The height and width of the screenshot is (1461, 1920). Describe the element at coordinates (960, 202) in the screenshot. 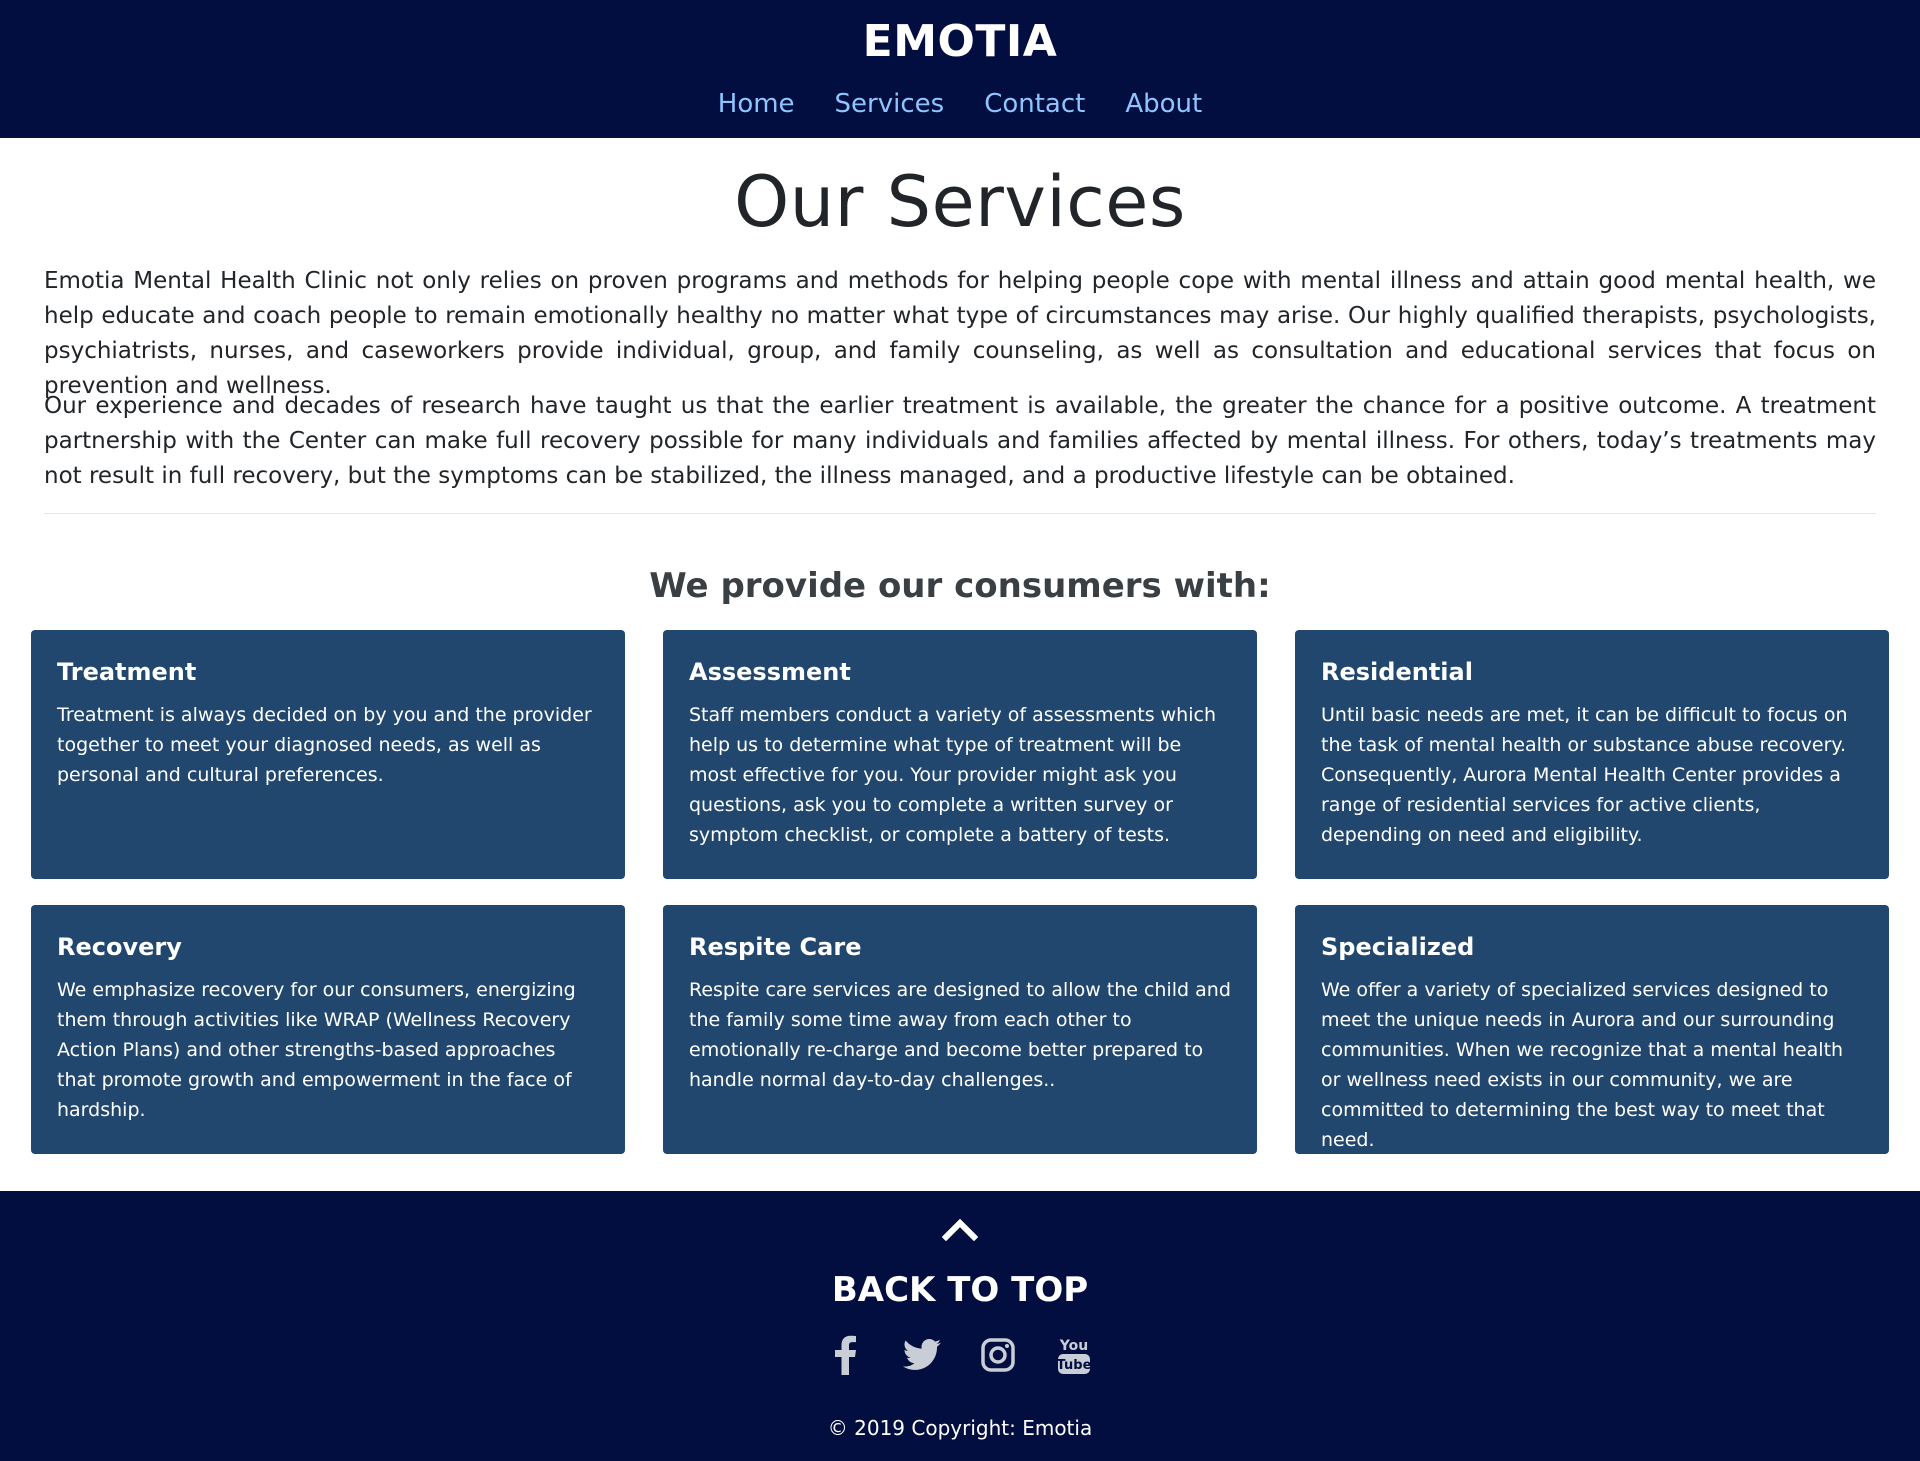

I see `page-title: Our Services` at that location.